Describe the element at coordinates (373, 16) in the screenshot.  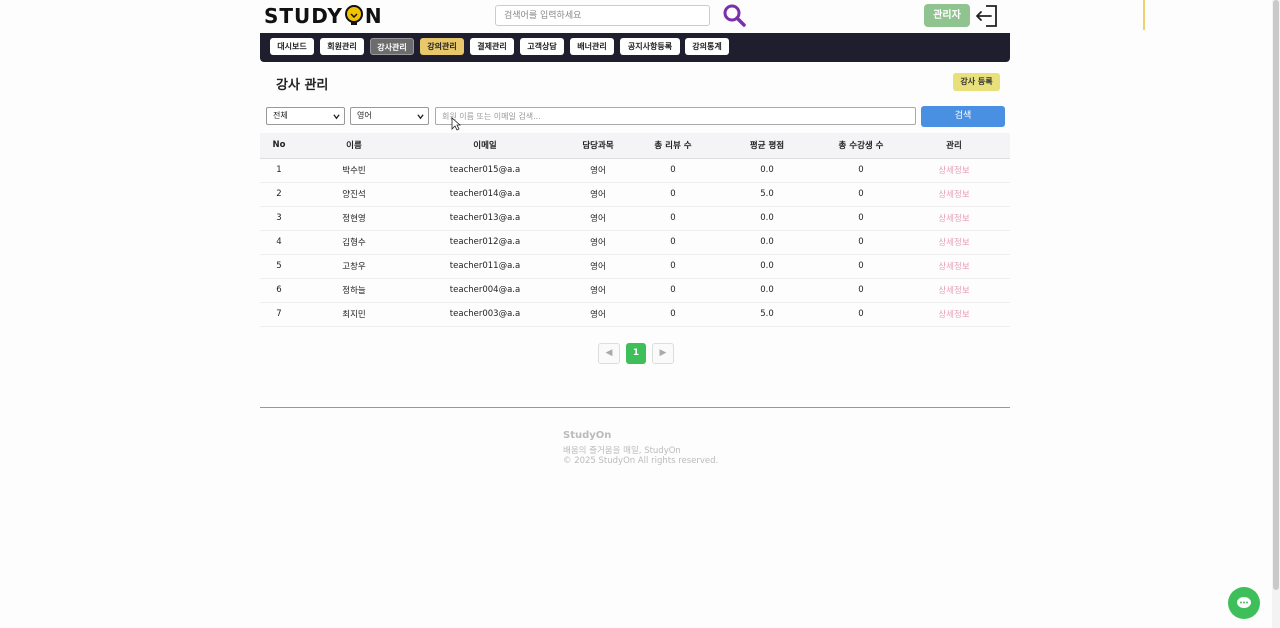
I see `logo-text-right: N` at that location.